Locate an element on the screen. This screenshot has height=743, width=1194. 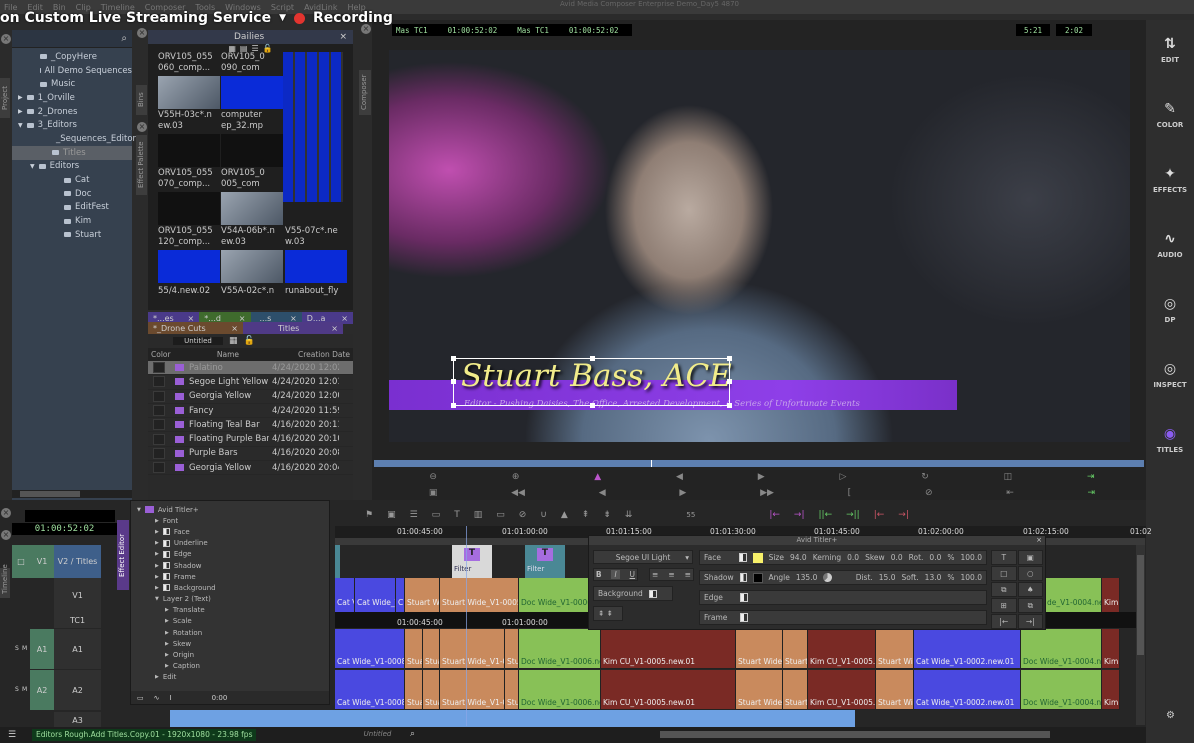
track-a3: A3 is located at coordinates (77, 720).